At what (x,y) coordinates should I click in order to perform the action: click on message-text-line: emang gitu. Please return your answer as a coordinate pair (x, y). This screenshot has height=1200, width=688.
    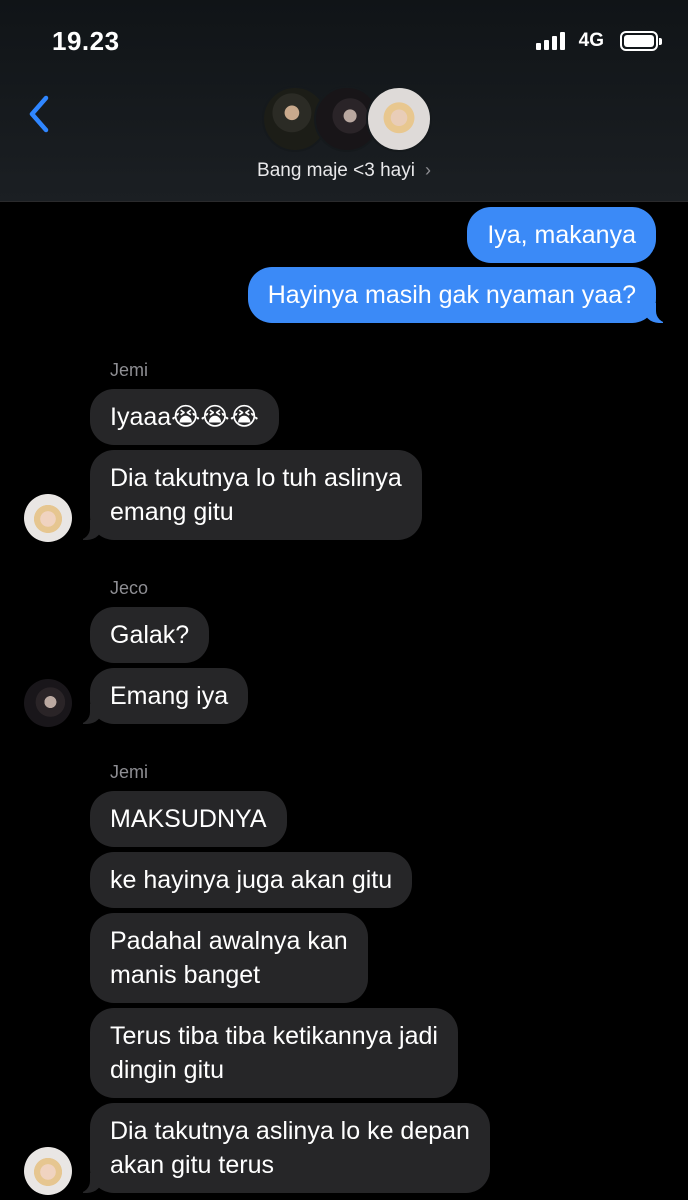
    Looking at the image, I should click on (172, 512).